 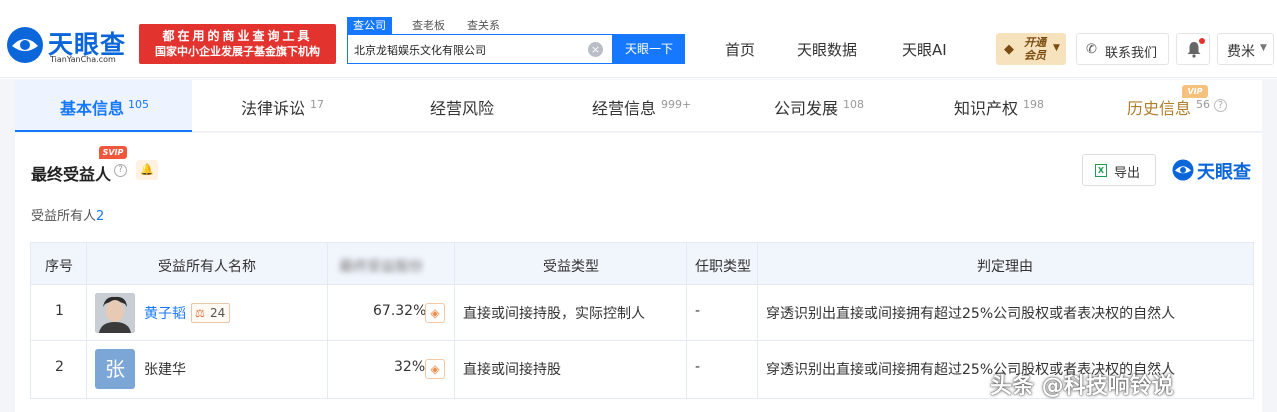 I want to click on tab-risk: 经营风险, so click(x=462, y=106).